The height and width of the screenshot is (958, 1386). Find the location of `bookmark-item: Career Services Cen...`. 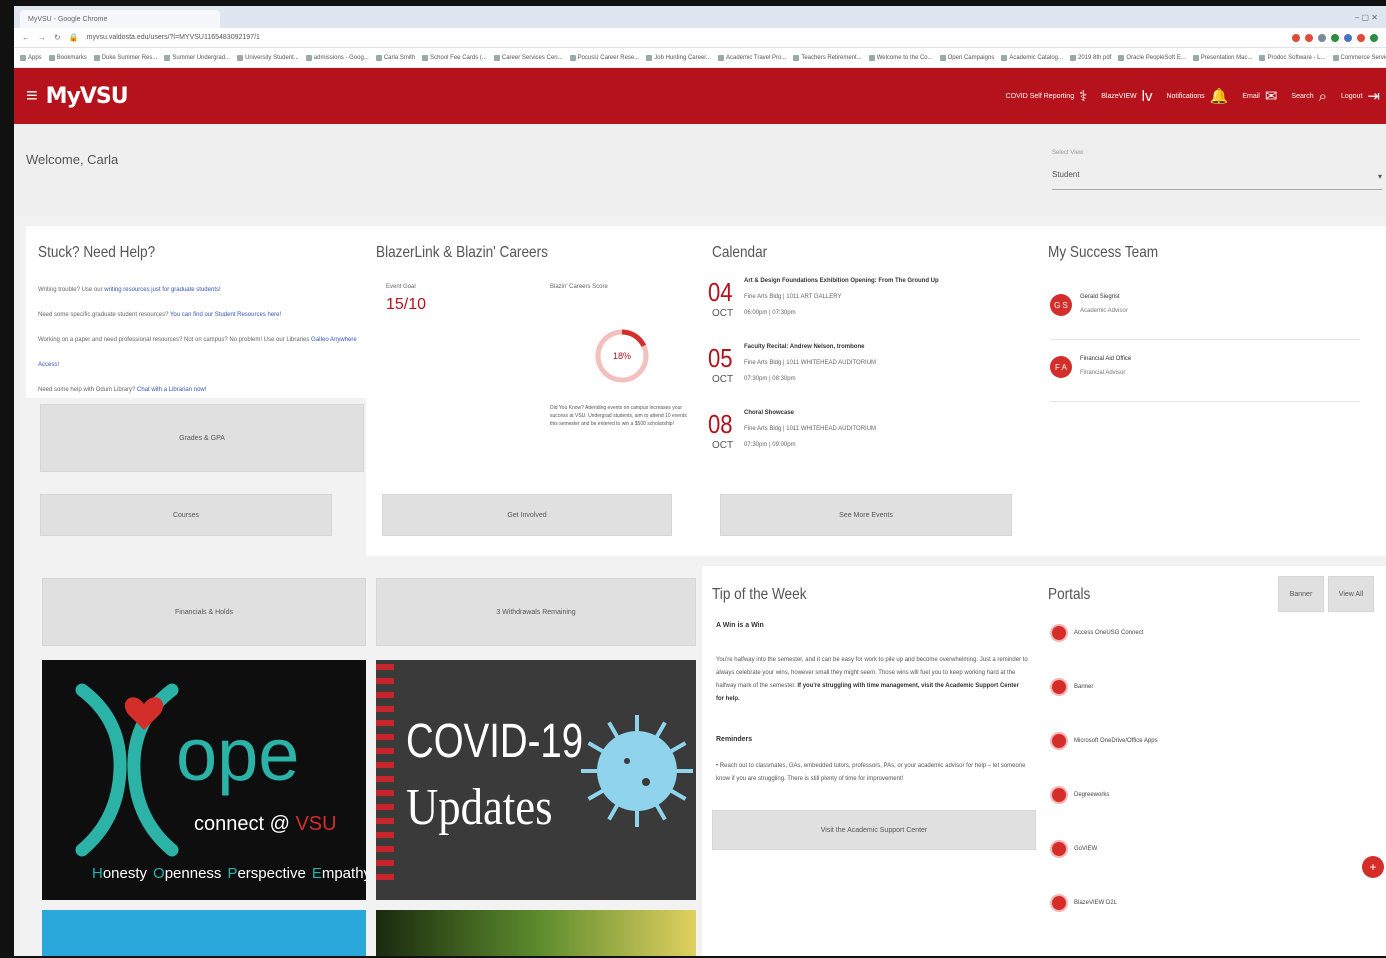

bookmark-item: Career Services Cen... is located at coordinates (528, 58).